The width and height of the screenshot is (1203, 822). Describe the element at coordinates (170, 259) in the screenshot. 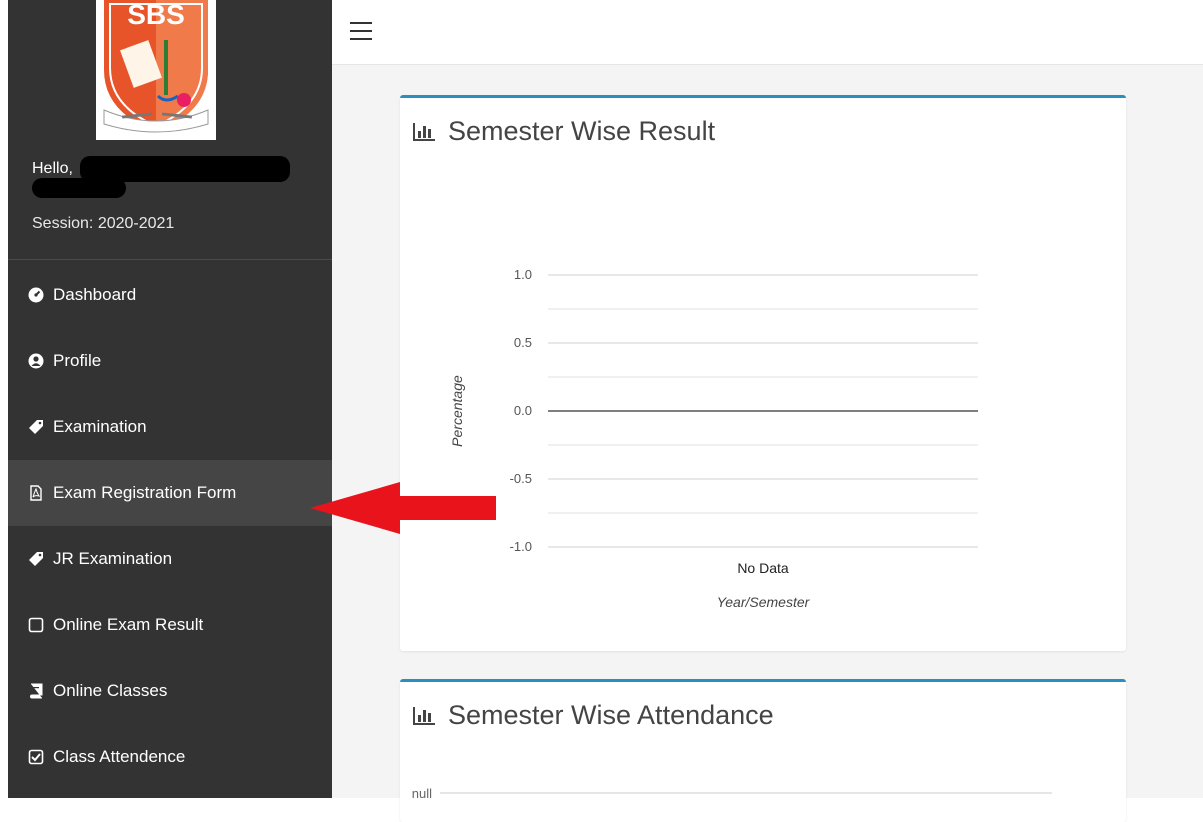

I see `sidebar-divider` at that location.